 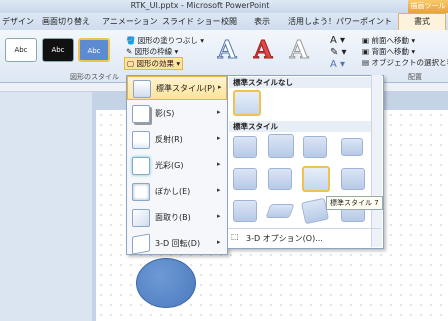 What do you see at coordinates (18, 21) in the screenshot?
I see `tab-design: デザイン` at bounding box center [18, 21].